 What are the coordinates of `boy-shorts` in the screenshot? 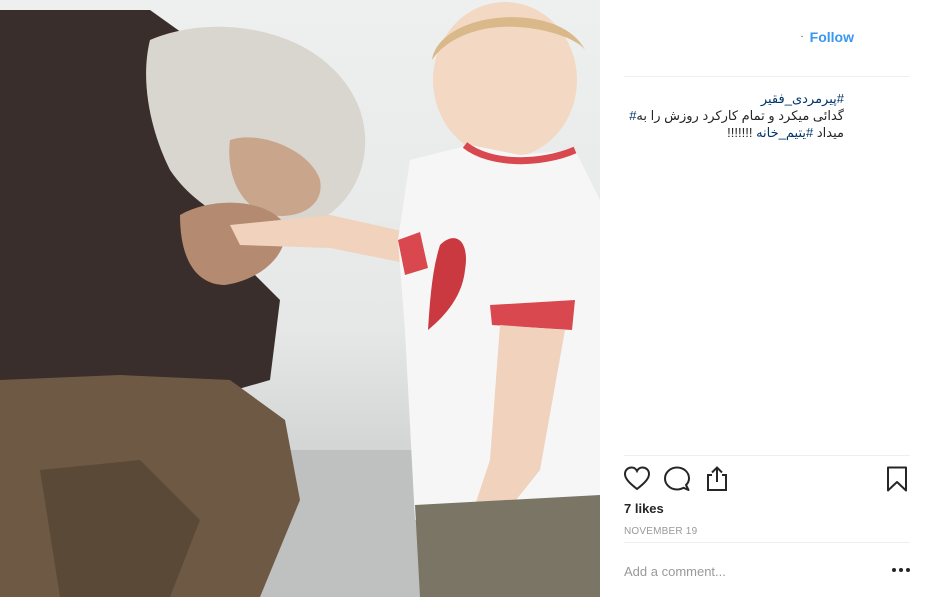 It's located at (507, 546).